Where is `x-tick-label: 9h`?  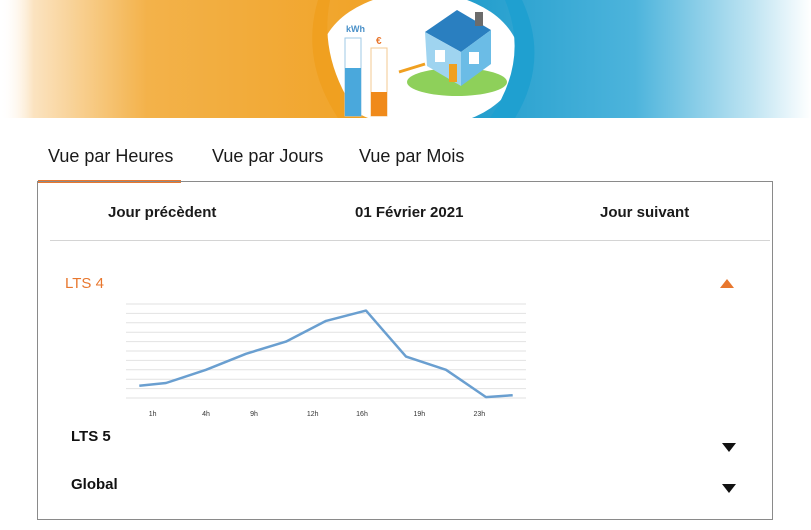 x-tick-label: 9h is located at coordinates (254, 414).